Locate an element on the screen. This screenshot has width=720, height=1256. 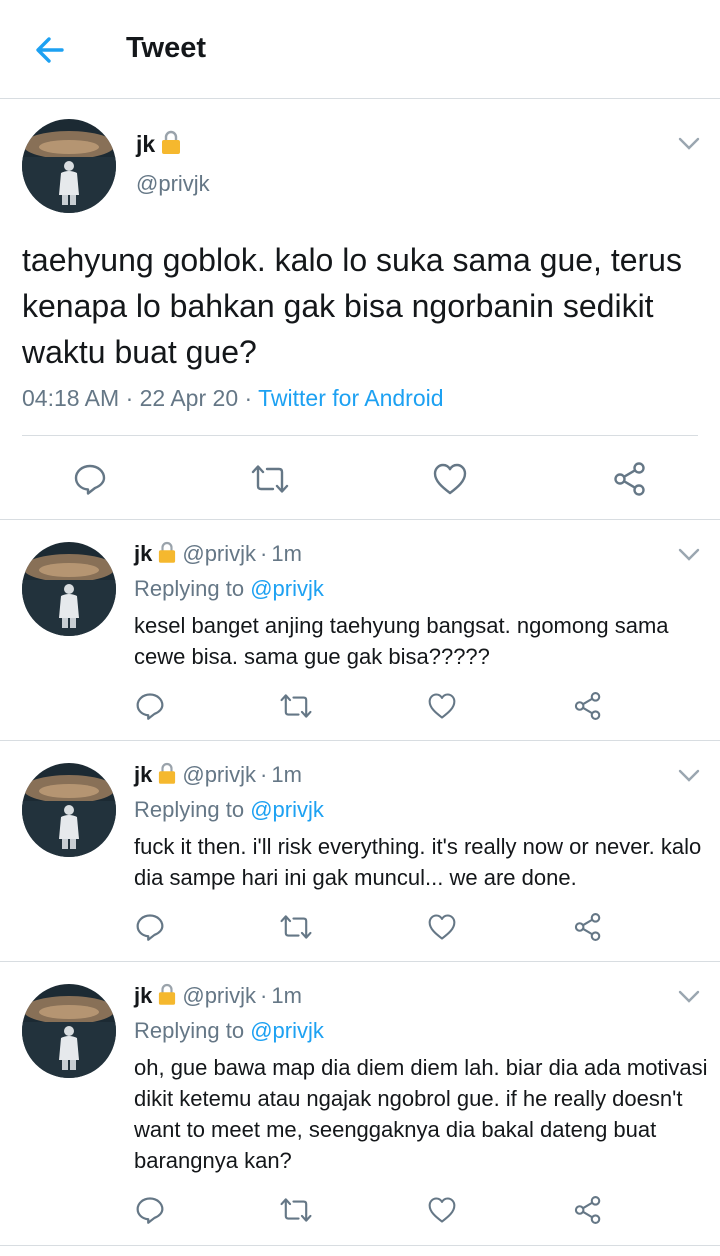
tweet-source-link: Twitter for Android is located at coordinates (350, 398).